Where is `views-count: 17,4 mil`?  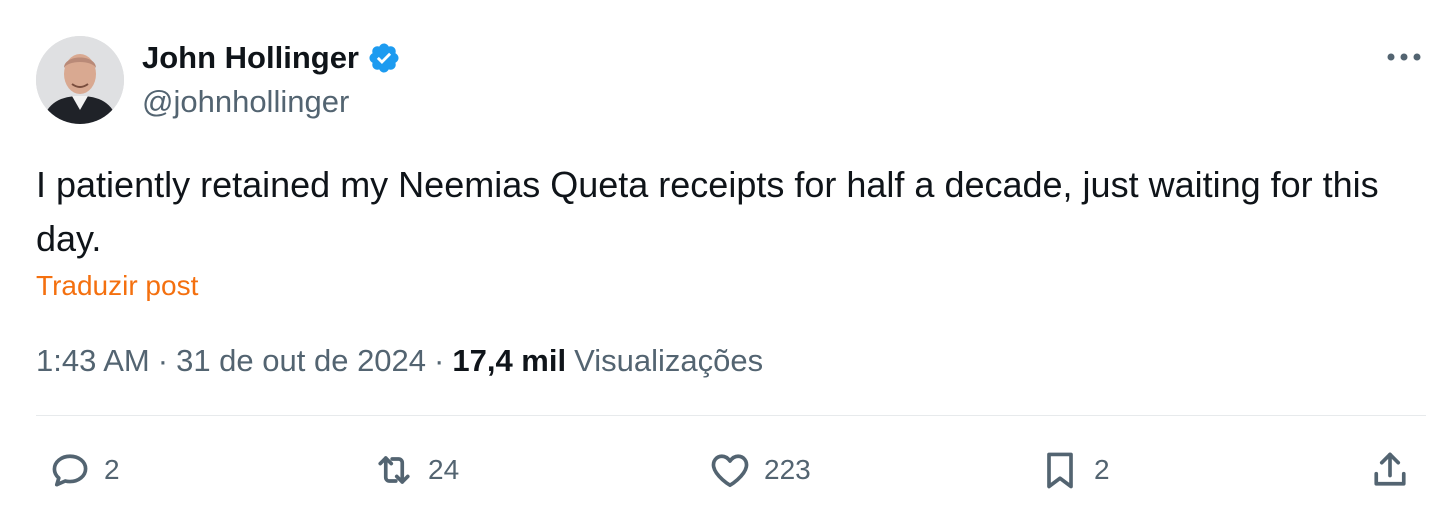 views-count: 17,4 mil is located at coordinates (509, 361).